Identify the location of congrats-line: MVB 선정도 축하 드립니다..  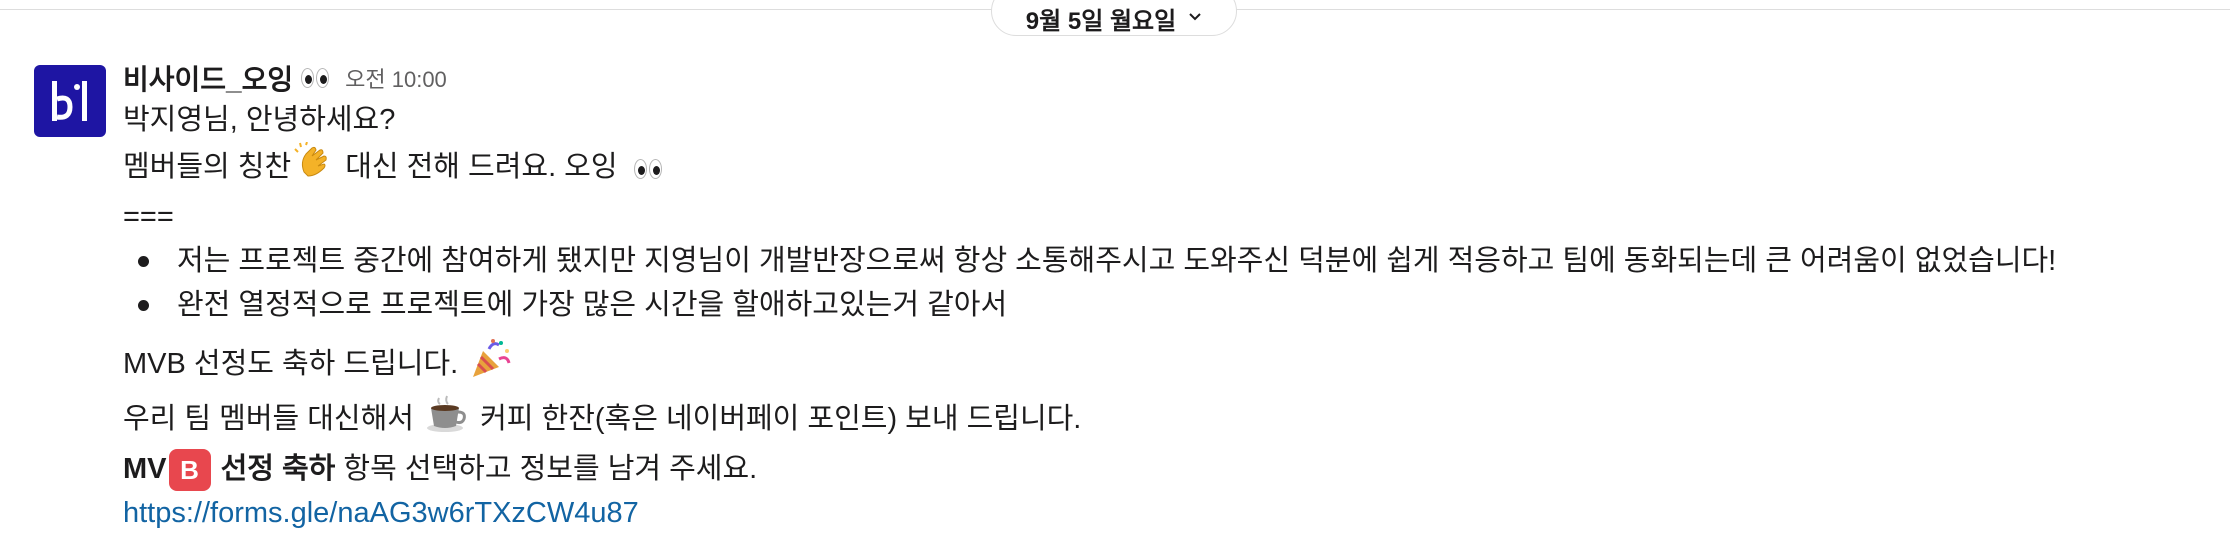
(1163, 365).